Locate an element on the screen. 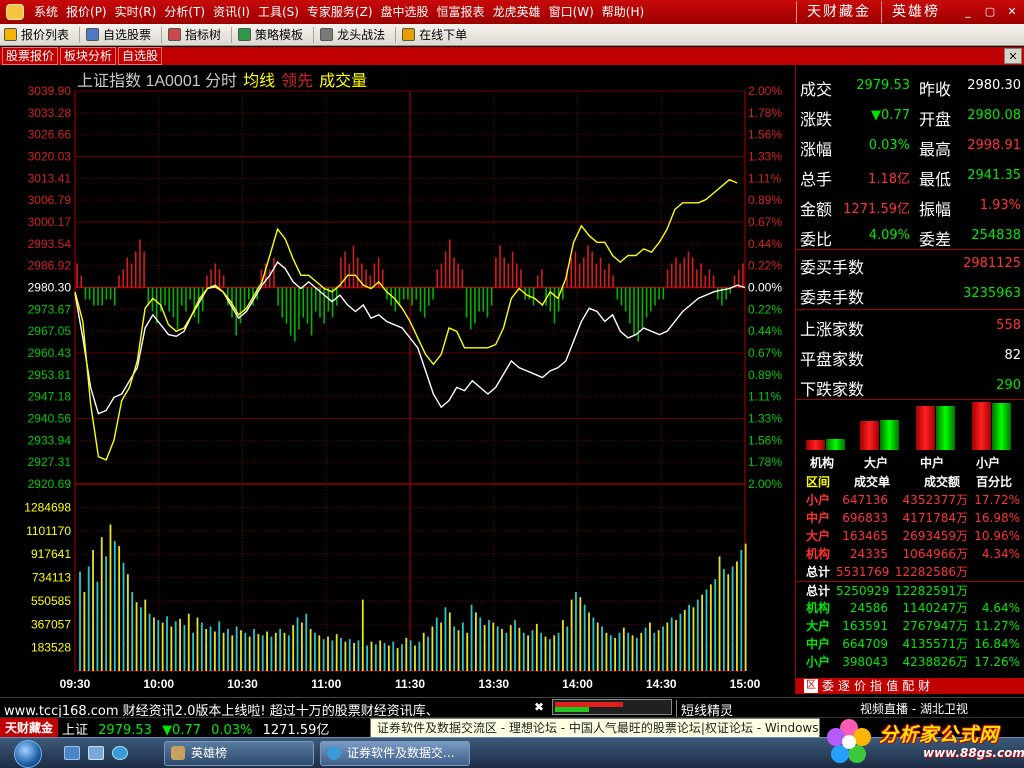  switch-windows-icon is located at coordinates (96, 753).